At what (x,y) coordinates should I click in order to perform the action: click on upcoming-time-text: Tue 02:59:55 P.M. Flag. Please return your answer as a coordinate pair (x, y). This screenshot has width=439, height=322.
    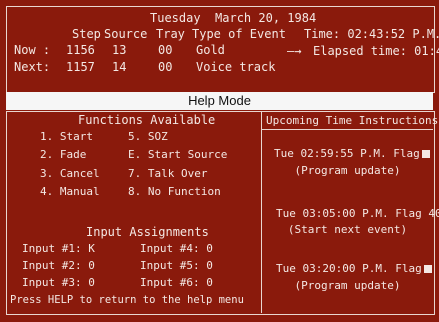
    Looking at the image, I should click on (347, 153).